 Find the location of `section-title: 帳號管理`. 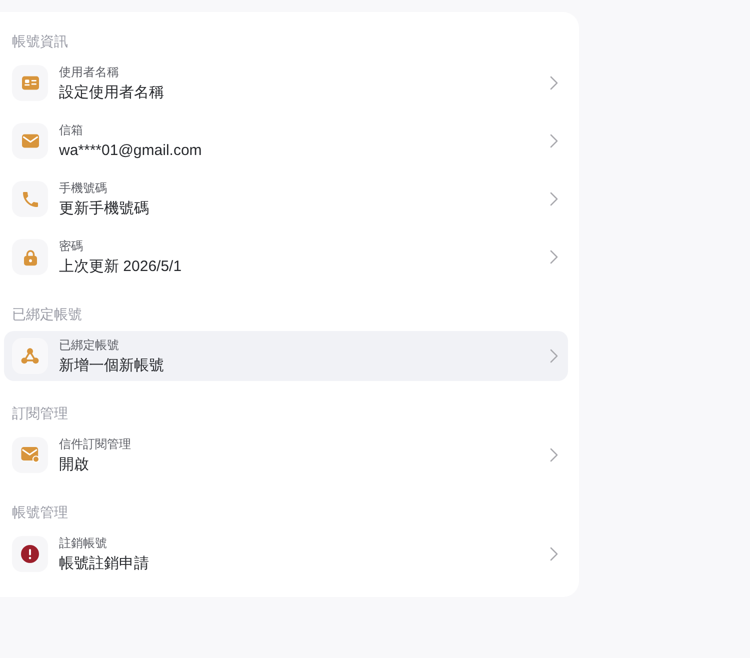

section-title: 帳號管理 is located at coordinates (40, 512).